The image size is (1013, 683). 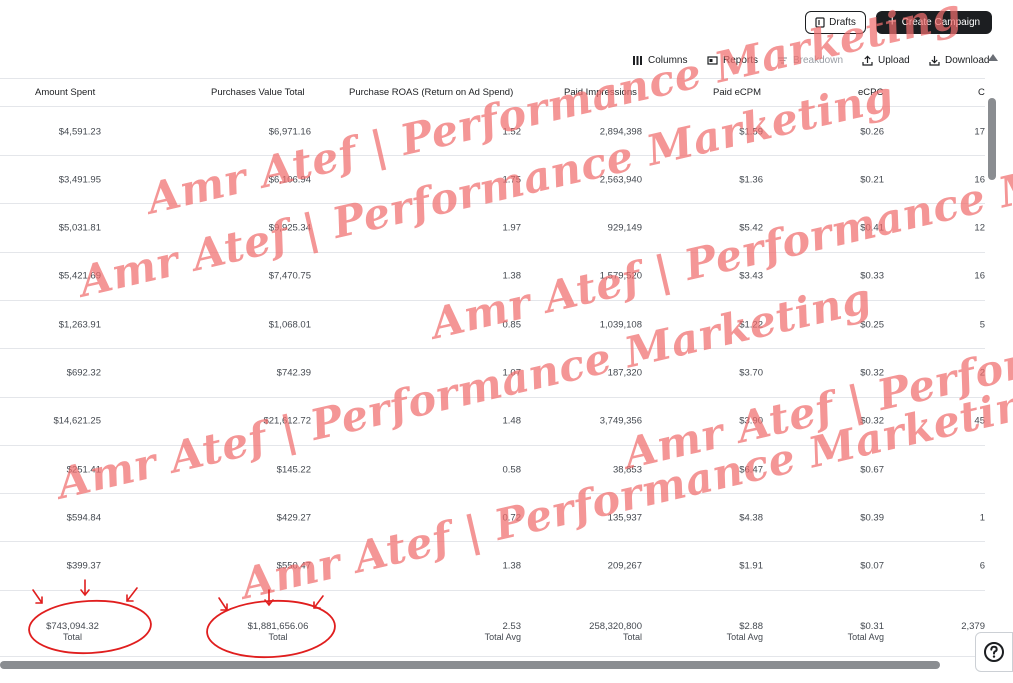 What do you see at coordinates (289, 180) in the screenshot?
I see `cell-purchases-value: $6,106.94` at bounding box center [289, 180].